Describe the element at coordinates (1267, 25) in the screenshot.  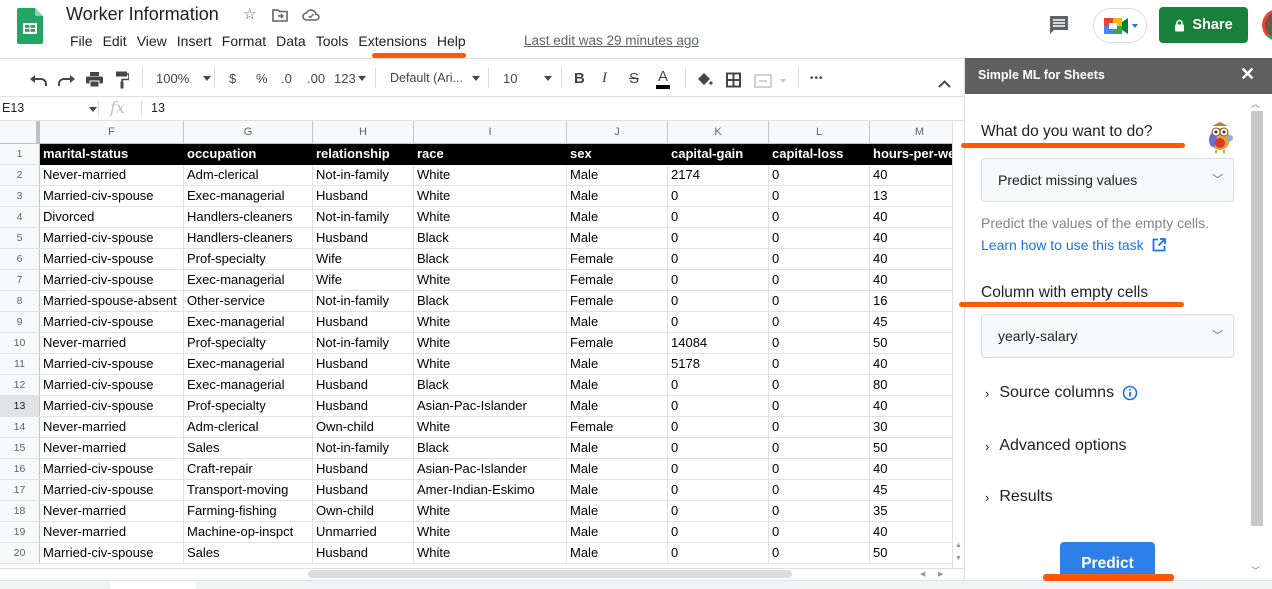
I see `avatar` at that location.